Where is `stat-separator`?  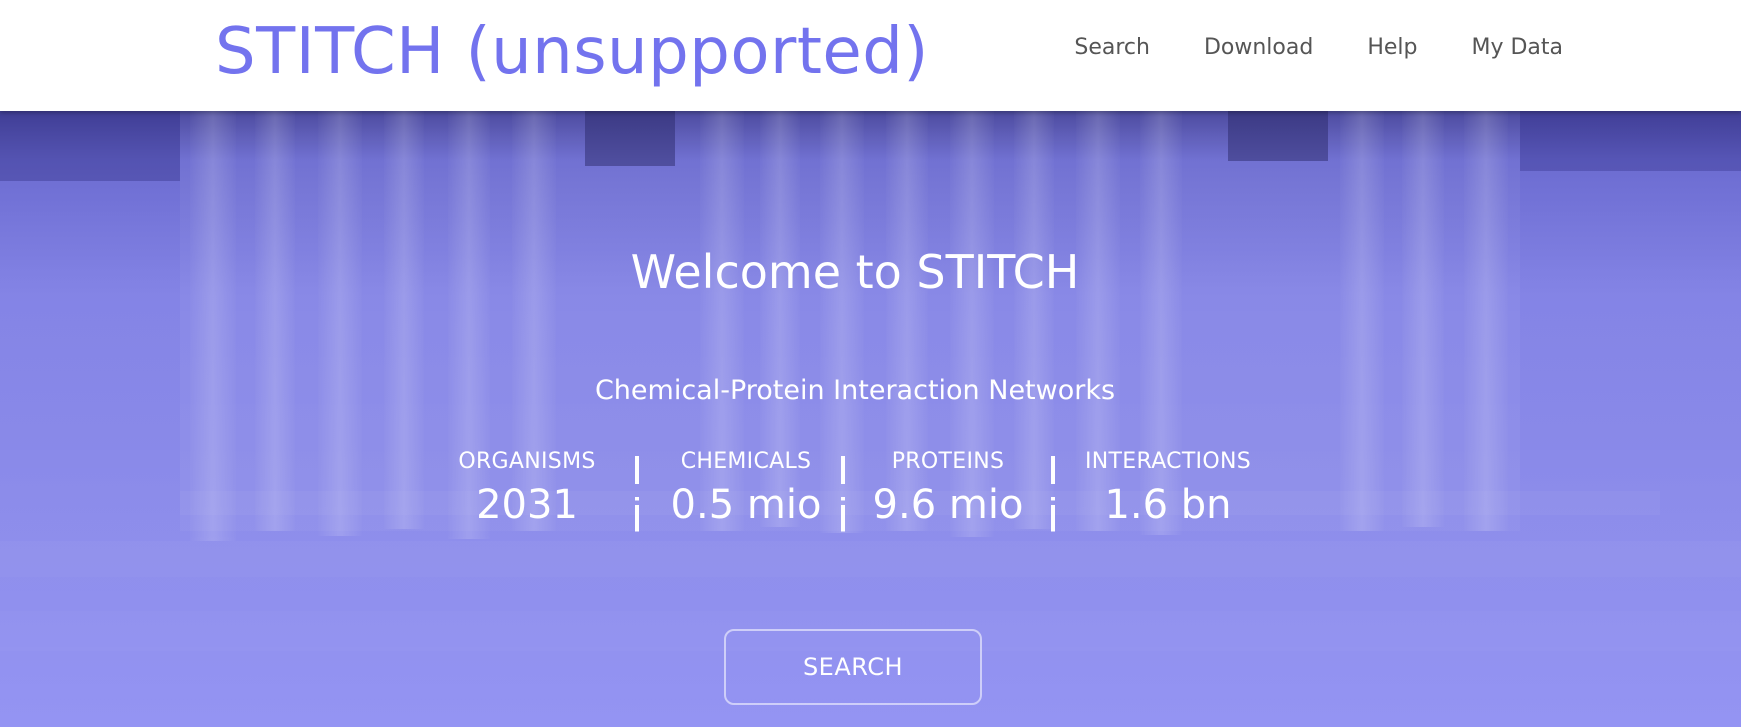
stat-separator is located at coordinates (637, 497).